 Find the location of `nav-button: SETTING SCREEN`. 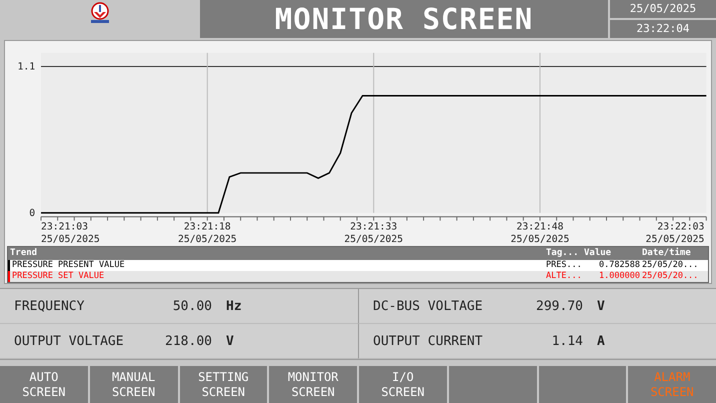

nav-button: SETTING SCREEN is located at coordinates (224, 384).